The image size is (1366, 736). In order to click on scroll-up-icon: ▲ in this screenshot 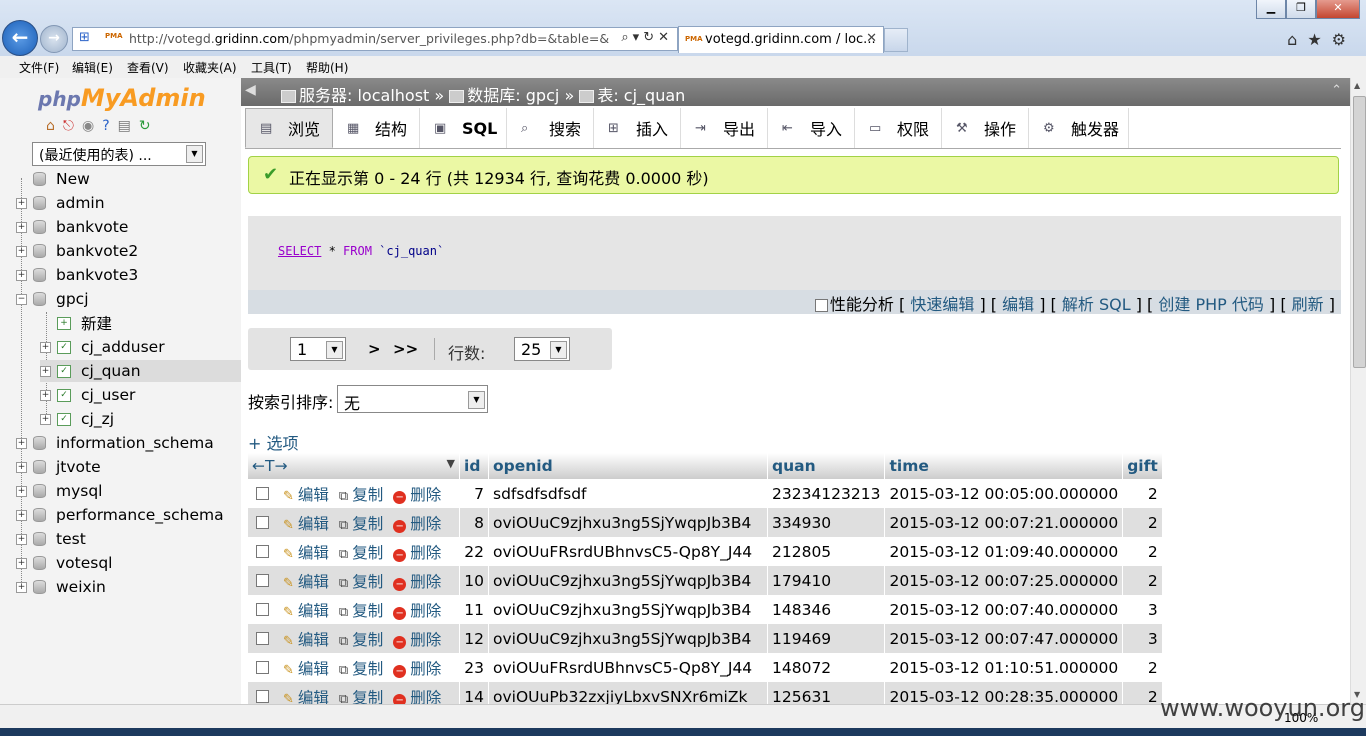, I will do `click(1357, 85)`.